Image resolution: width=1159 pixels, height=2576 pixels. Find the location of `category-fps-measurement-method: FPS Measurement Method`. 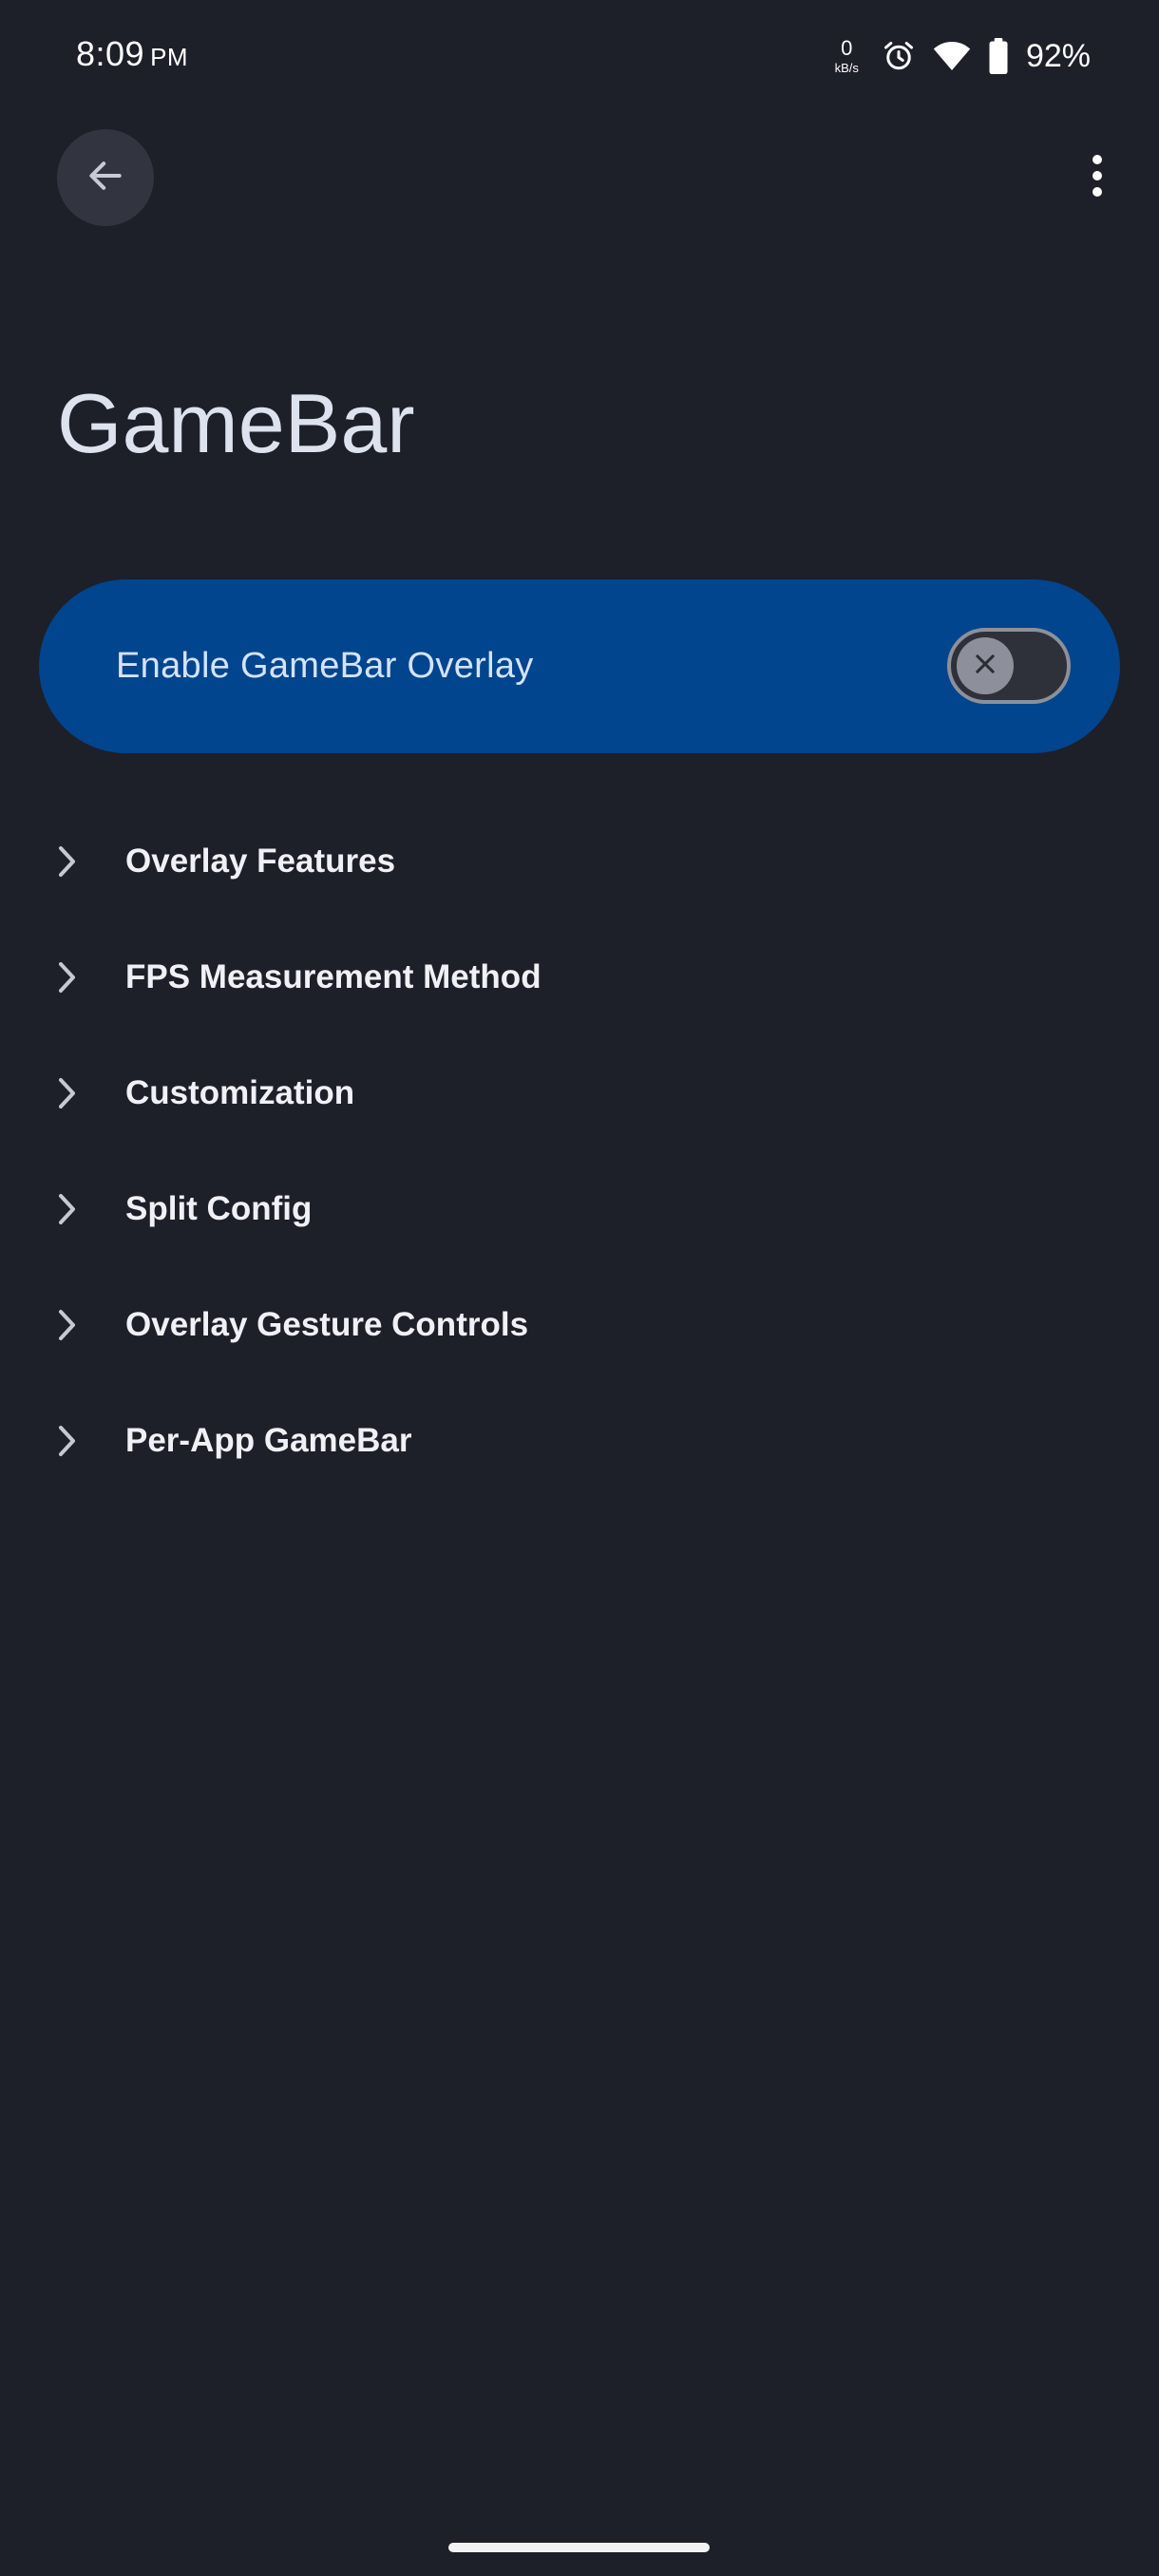

category-fps-measurement-method: FPS Measurement Method is located at coordinates (579, 977).